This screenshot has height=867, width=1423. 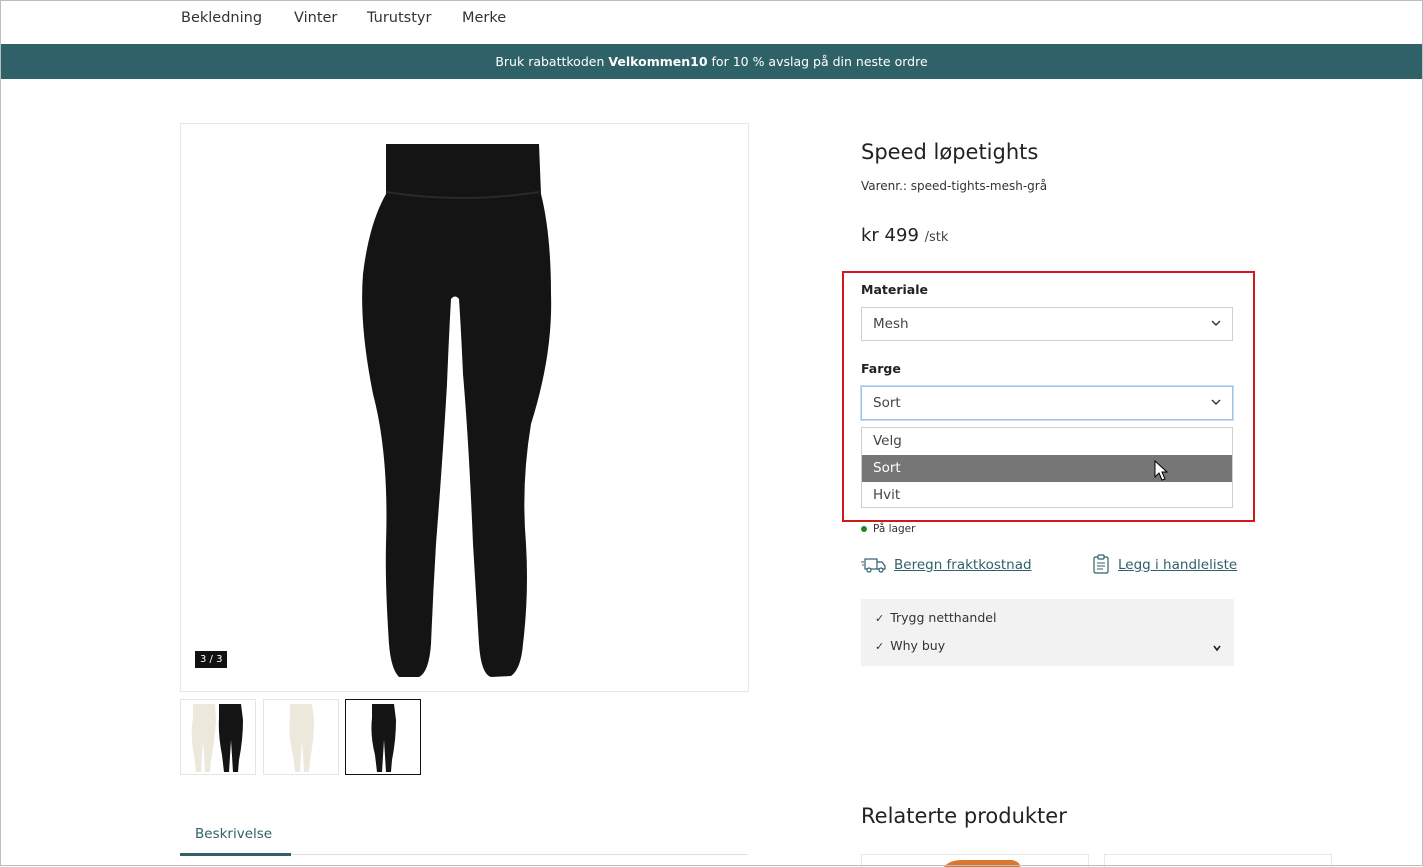 What do you see at coordinates (233, 834) in the screenshot?
I see `tab-description: Beskrivelse` at bounding box center [233, 834].